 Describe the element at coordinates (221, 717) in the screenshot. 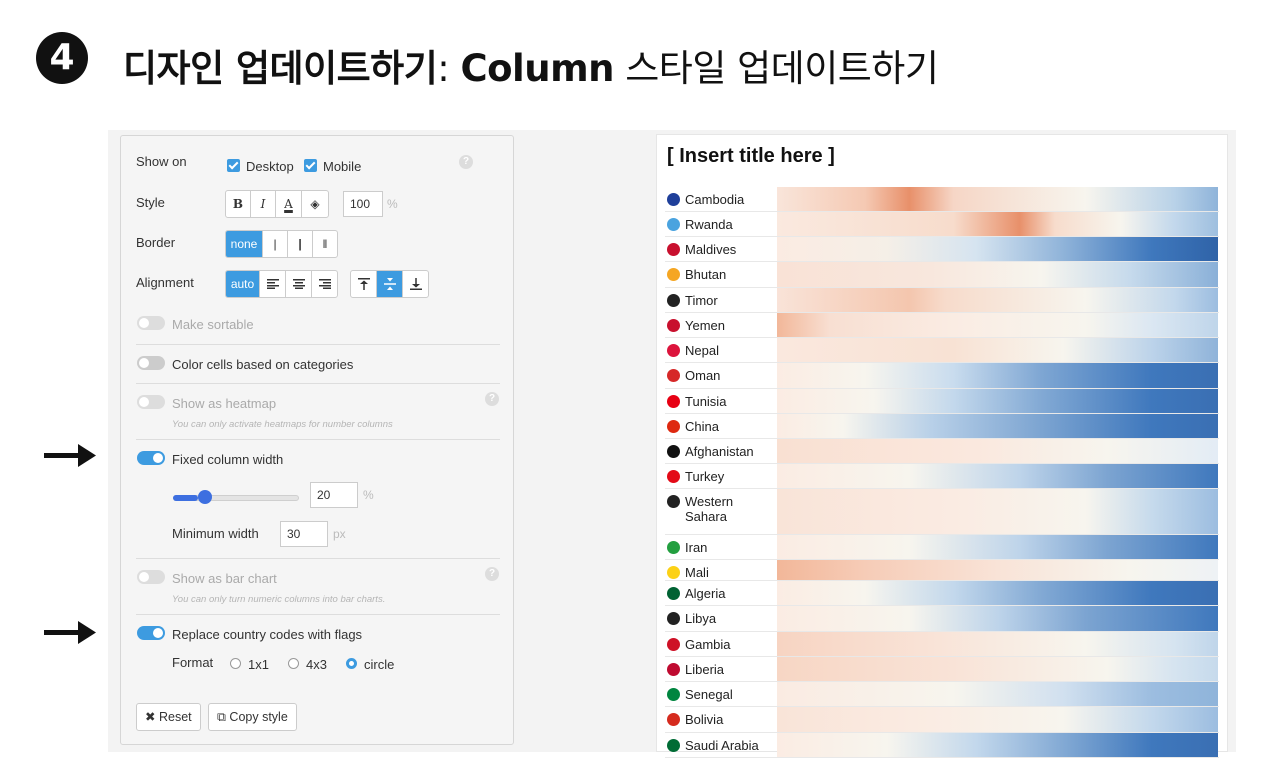

I see `copy-icon: ⧉` at that location.